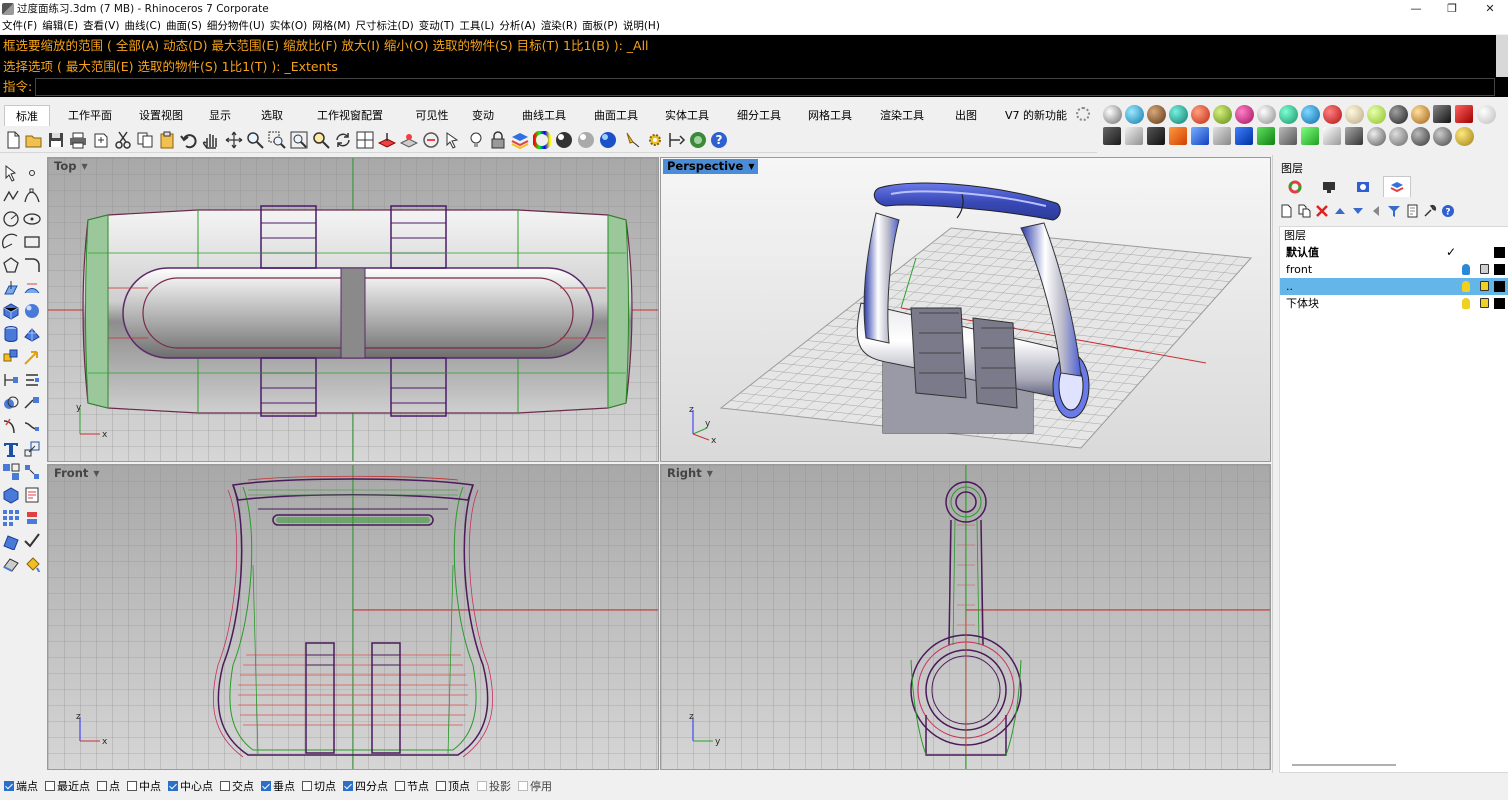 The image size is (1508, 800). What do you see at coordinates (343, 140) in the screenshot?
I see `rotate-view-icon` at bounding box center [343, 140].